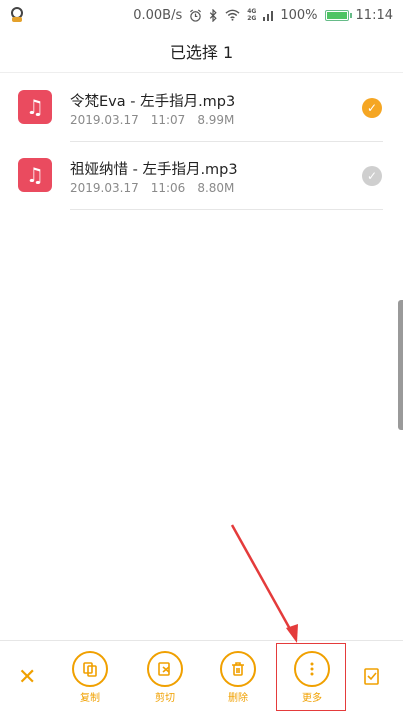  What do you see at coordinates (238, 698) in the screenshot?
I see `delete-label: 删除` at bounding box center [238, 698].